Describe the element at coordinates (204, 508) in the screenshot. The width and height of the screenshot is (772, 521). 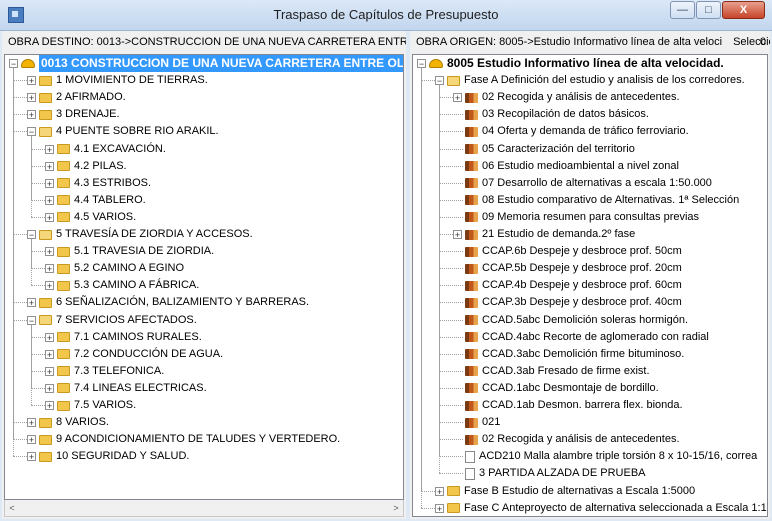
I see `horizontal-scrollbar: < >` at that location.